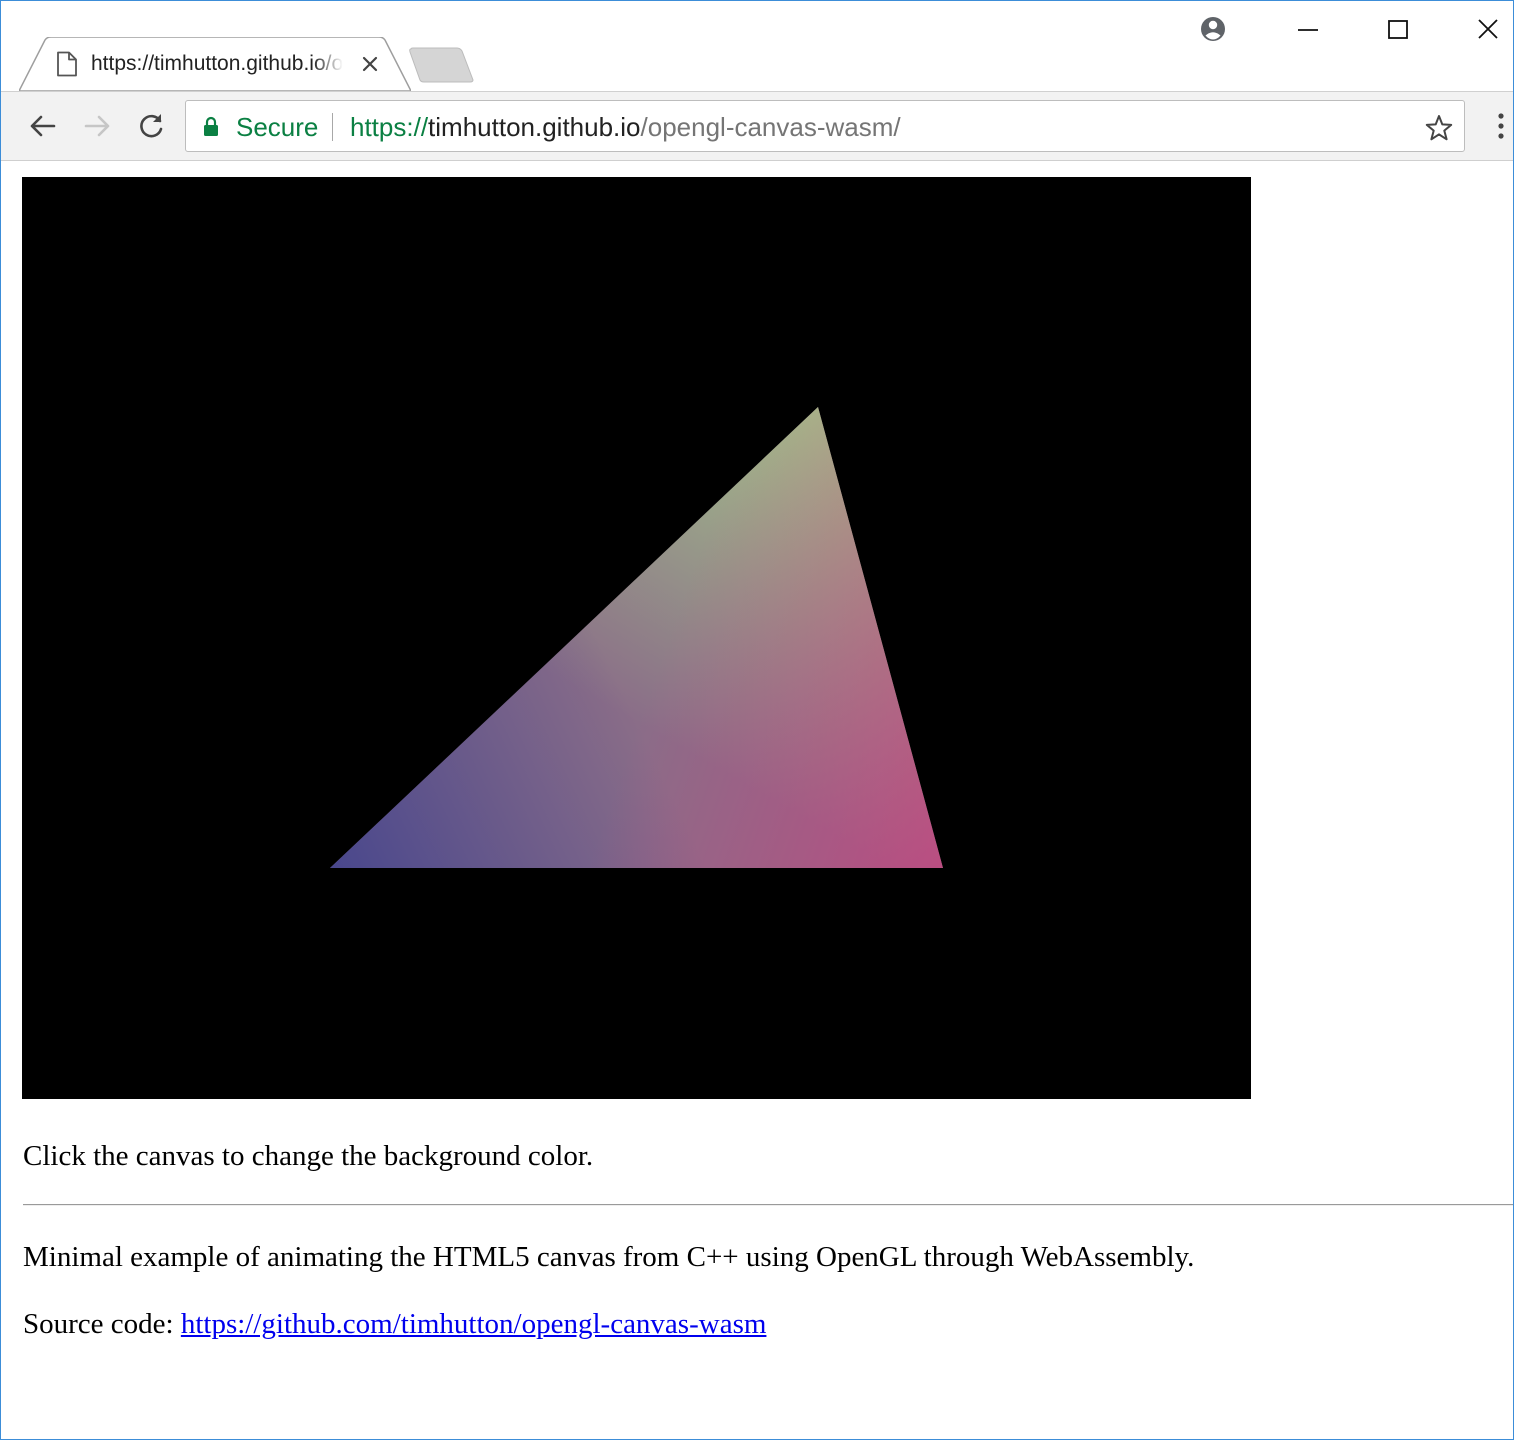 The height and width of the screenshot is (1440, 1514). What do you see at coordinates (389, 127) in the screenshot?
I see `url-scheme: https://` at bounding box center [389, 127].